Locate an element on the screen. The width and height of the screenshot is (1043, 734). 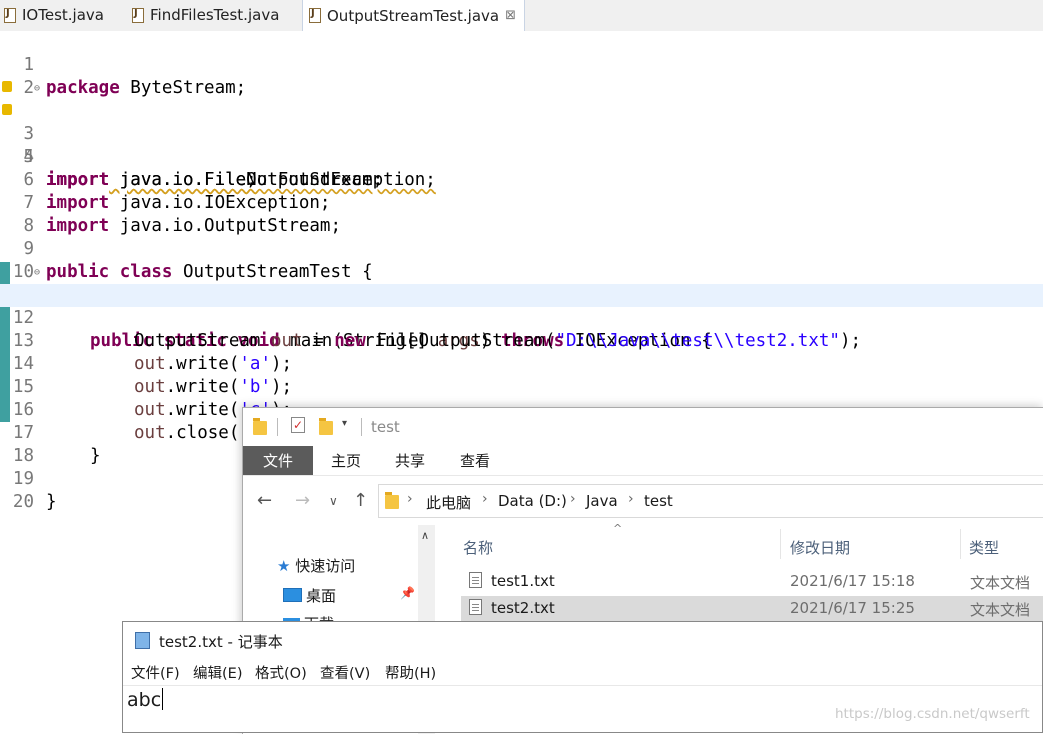
tab-findfilestest: FindFilesTest.java is located at coordinates (205, 15).